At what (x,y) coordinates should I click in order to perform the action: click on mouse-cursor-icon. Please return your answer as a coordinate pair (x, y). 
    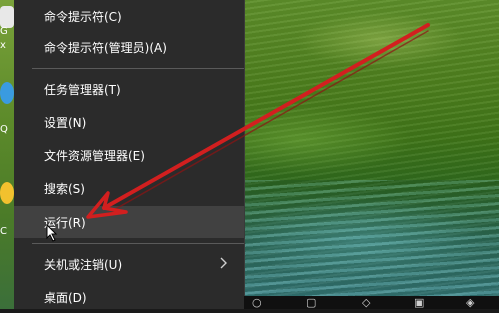
    Looking at the image, I should click on (52, 233).